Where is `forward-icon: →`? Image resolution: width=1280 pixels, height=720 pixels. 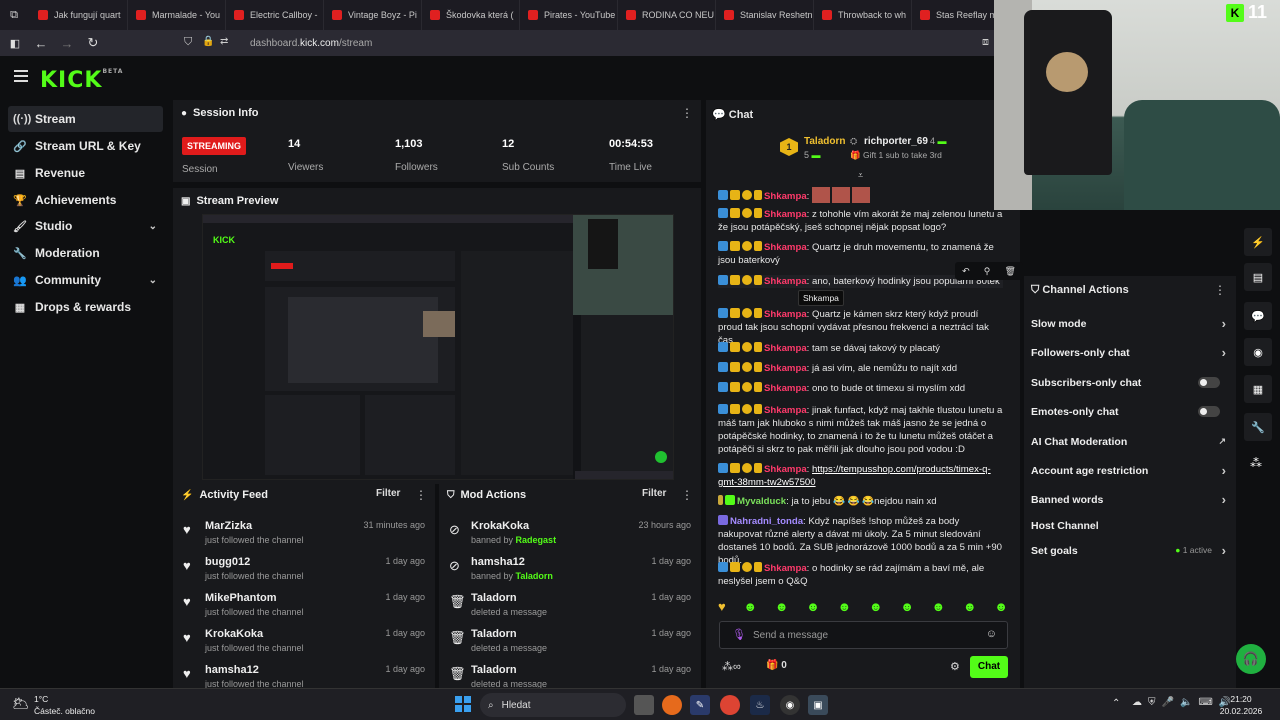
forward-icon: → is located at coordinates (67, 43).